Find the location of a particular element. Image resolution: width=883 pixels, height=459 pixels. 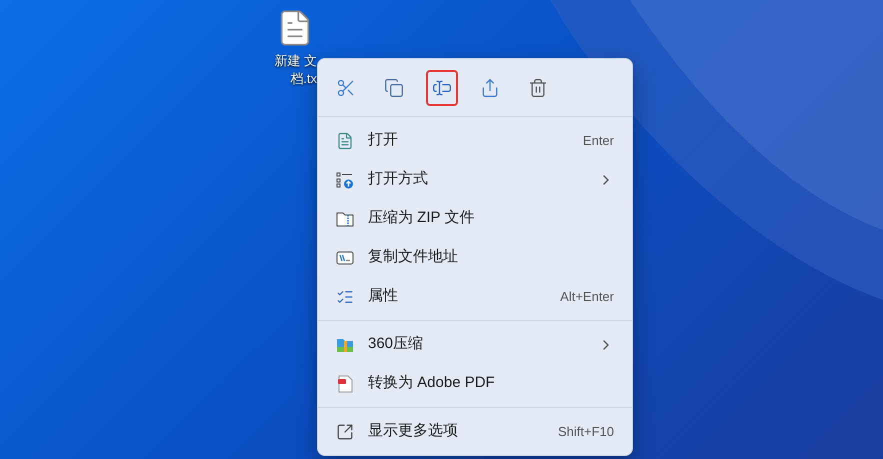

cut-icon is located at coordinates (346, 88).